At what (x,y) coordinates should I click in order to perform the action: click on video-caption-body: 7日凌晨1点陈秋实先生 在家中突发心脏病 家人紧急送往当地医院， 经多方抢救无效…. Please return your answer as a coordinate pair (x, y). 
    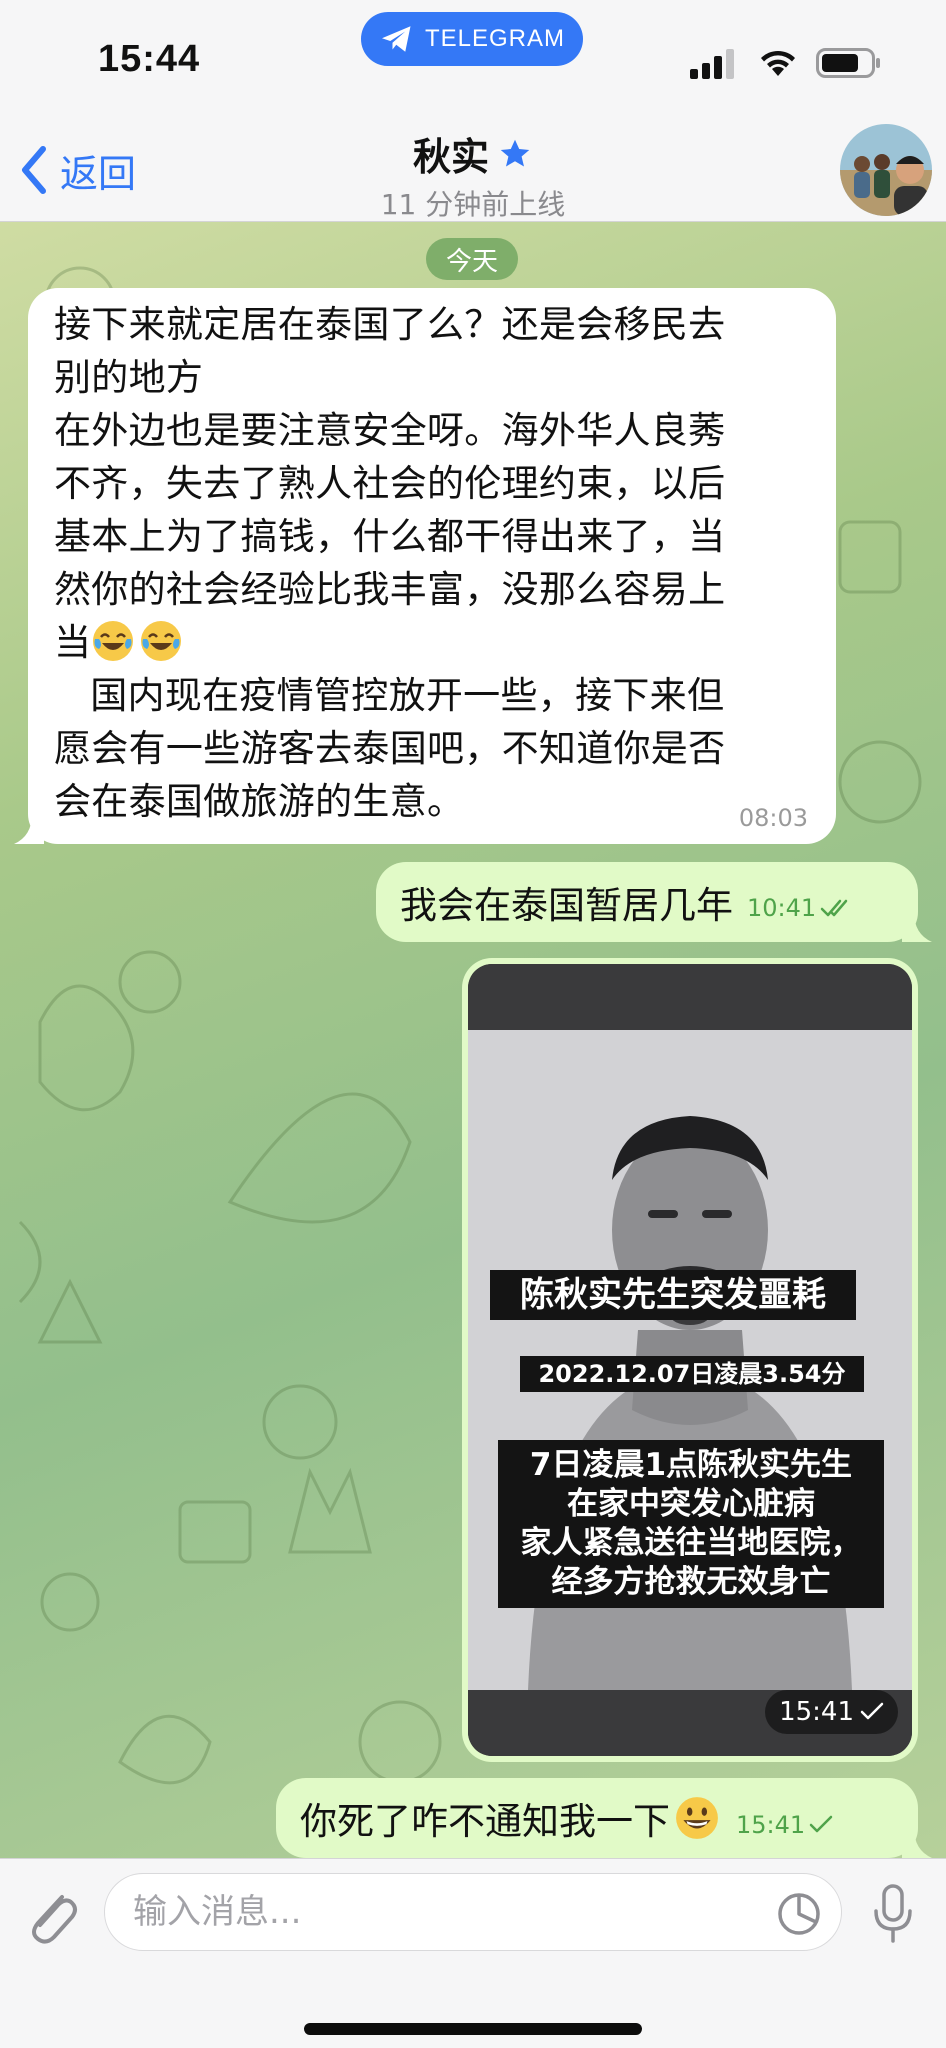
    Looking at the image, I should click on (691, 1524).